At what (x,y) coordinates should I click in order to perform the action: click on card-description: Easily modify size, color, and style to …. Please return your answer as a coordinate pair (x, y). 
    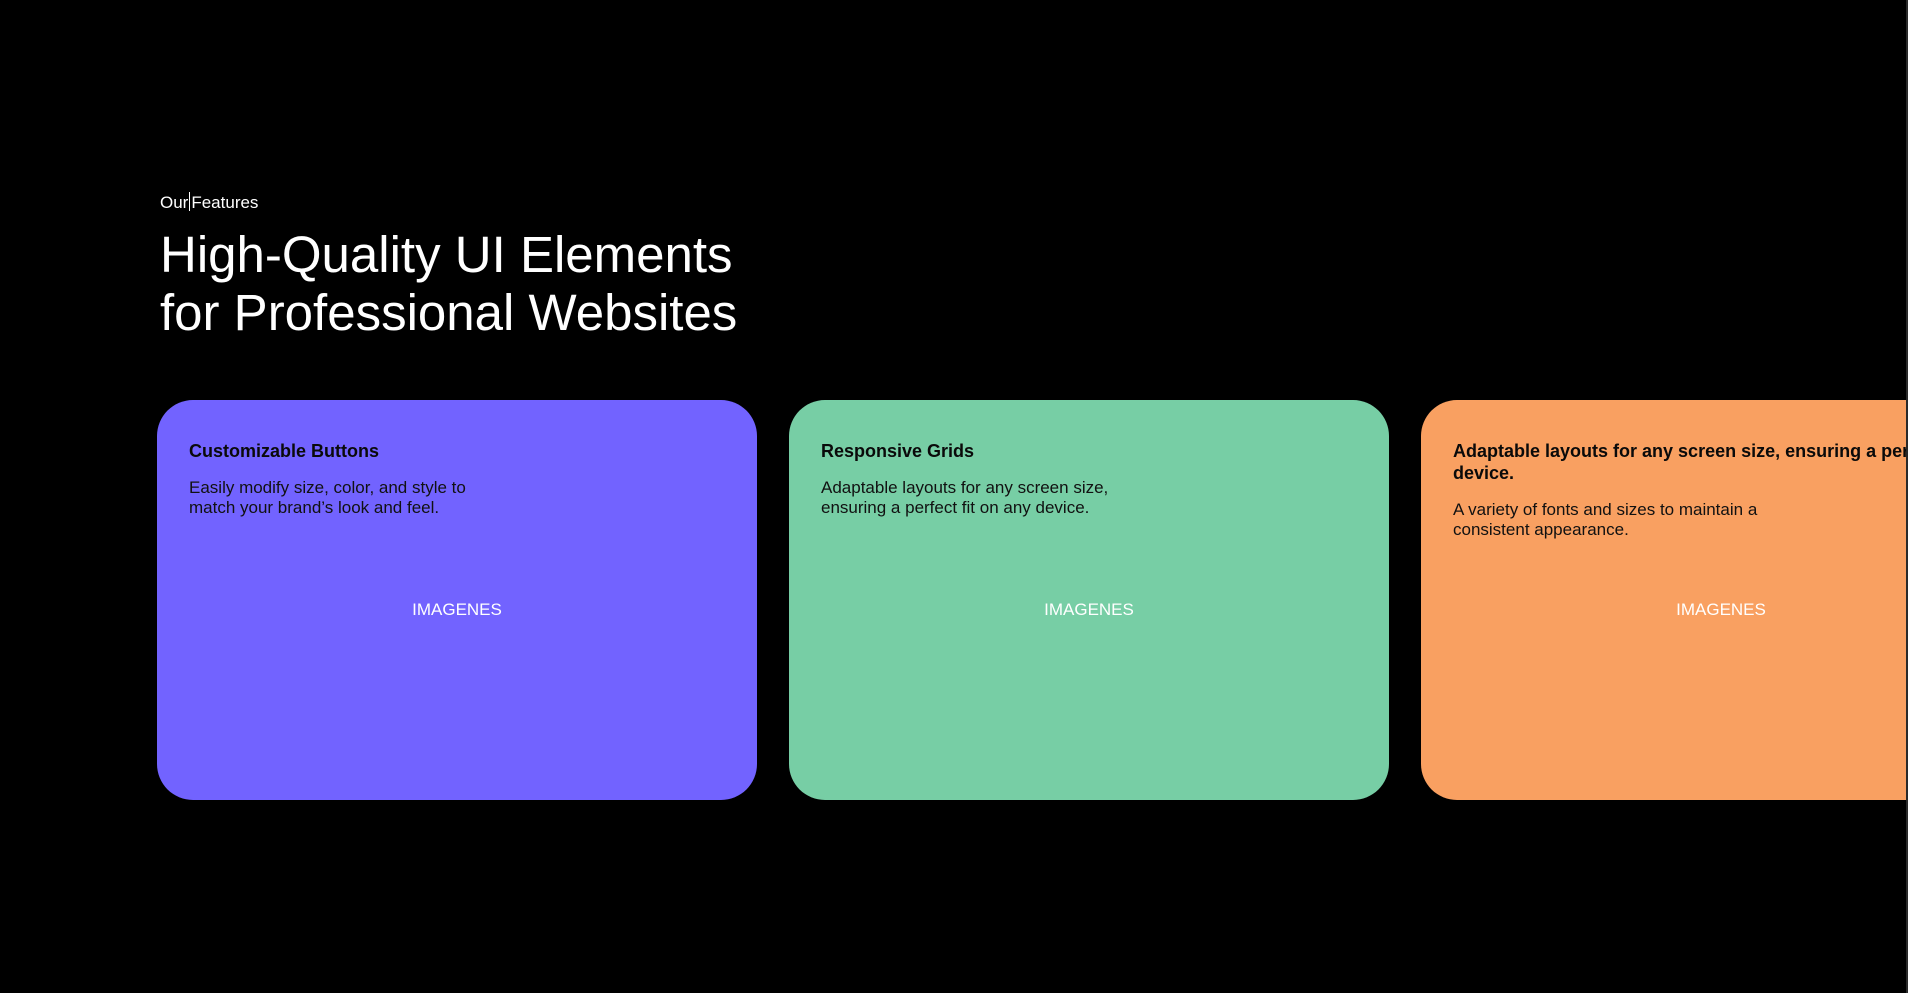
    Looking at the image, I should click on (327, 497).